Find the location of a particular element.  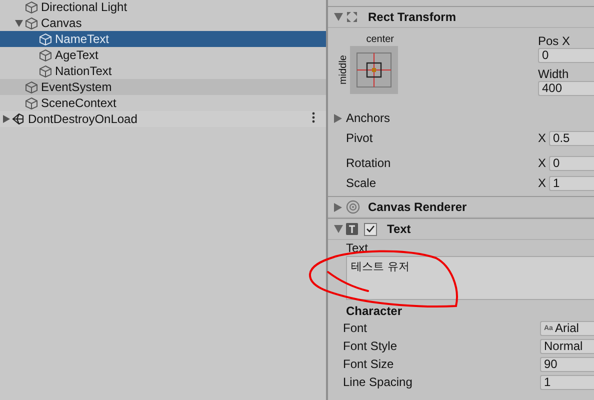

text-area: 테스트 유저 is located at coordinates (470, 278).